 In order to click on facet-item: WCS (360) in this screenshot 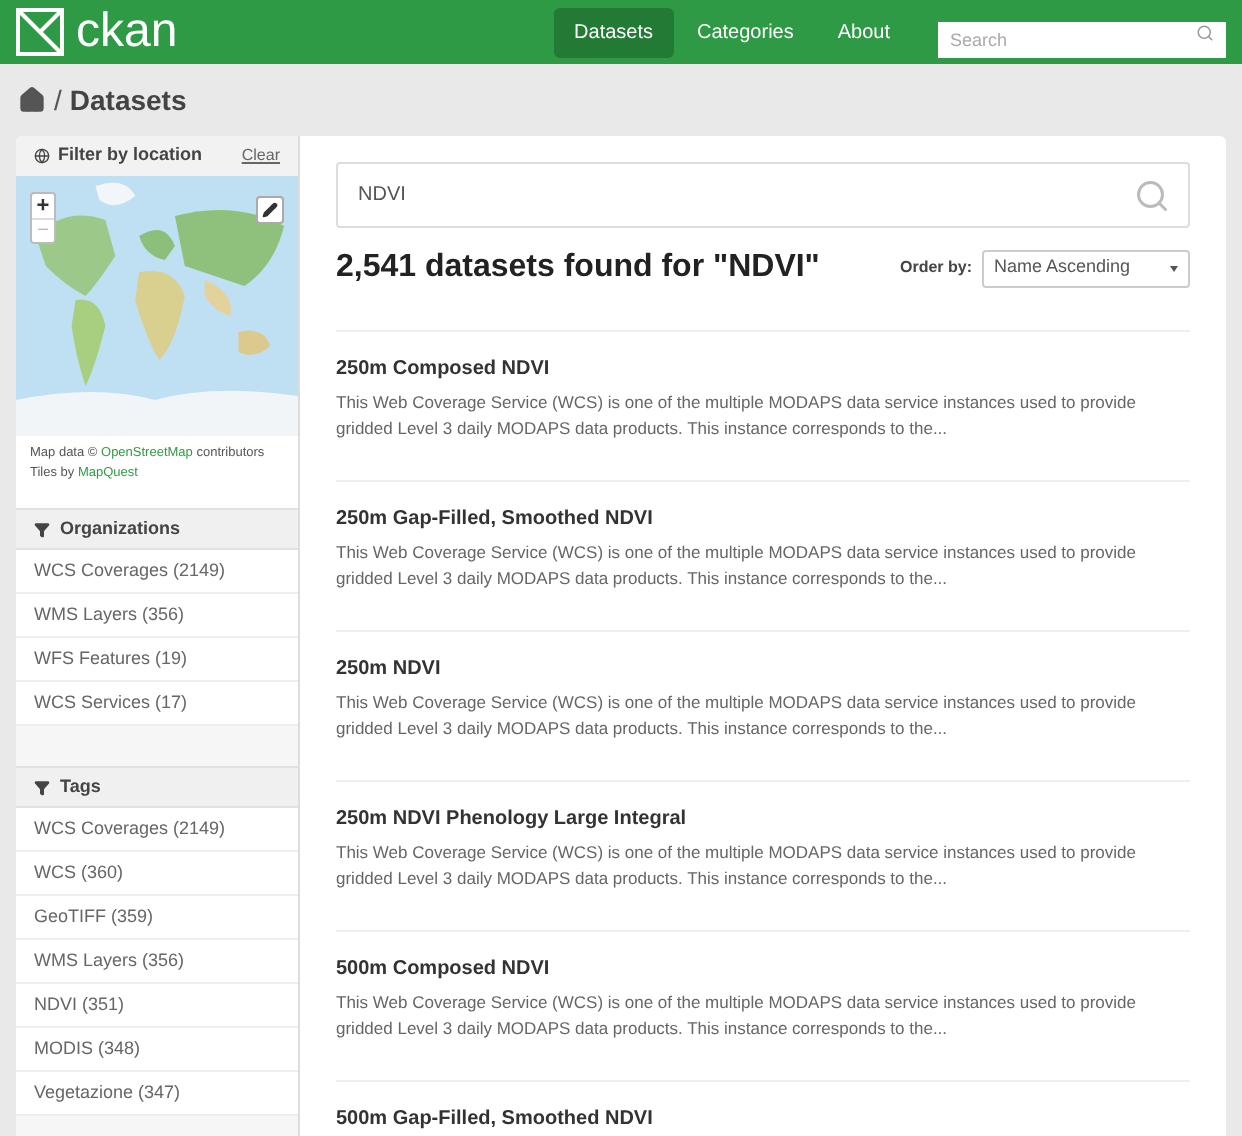, I will do `click(157, 874)`.